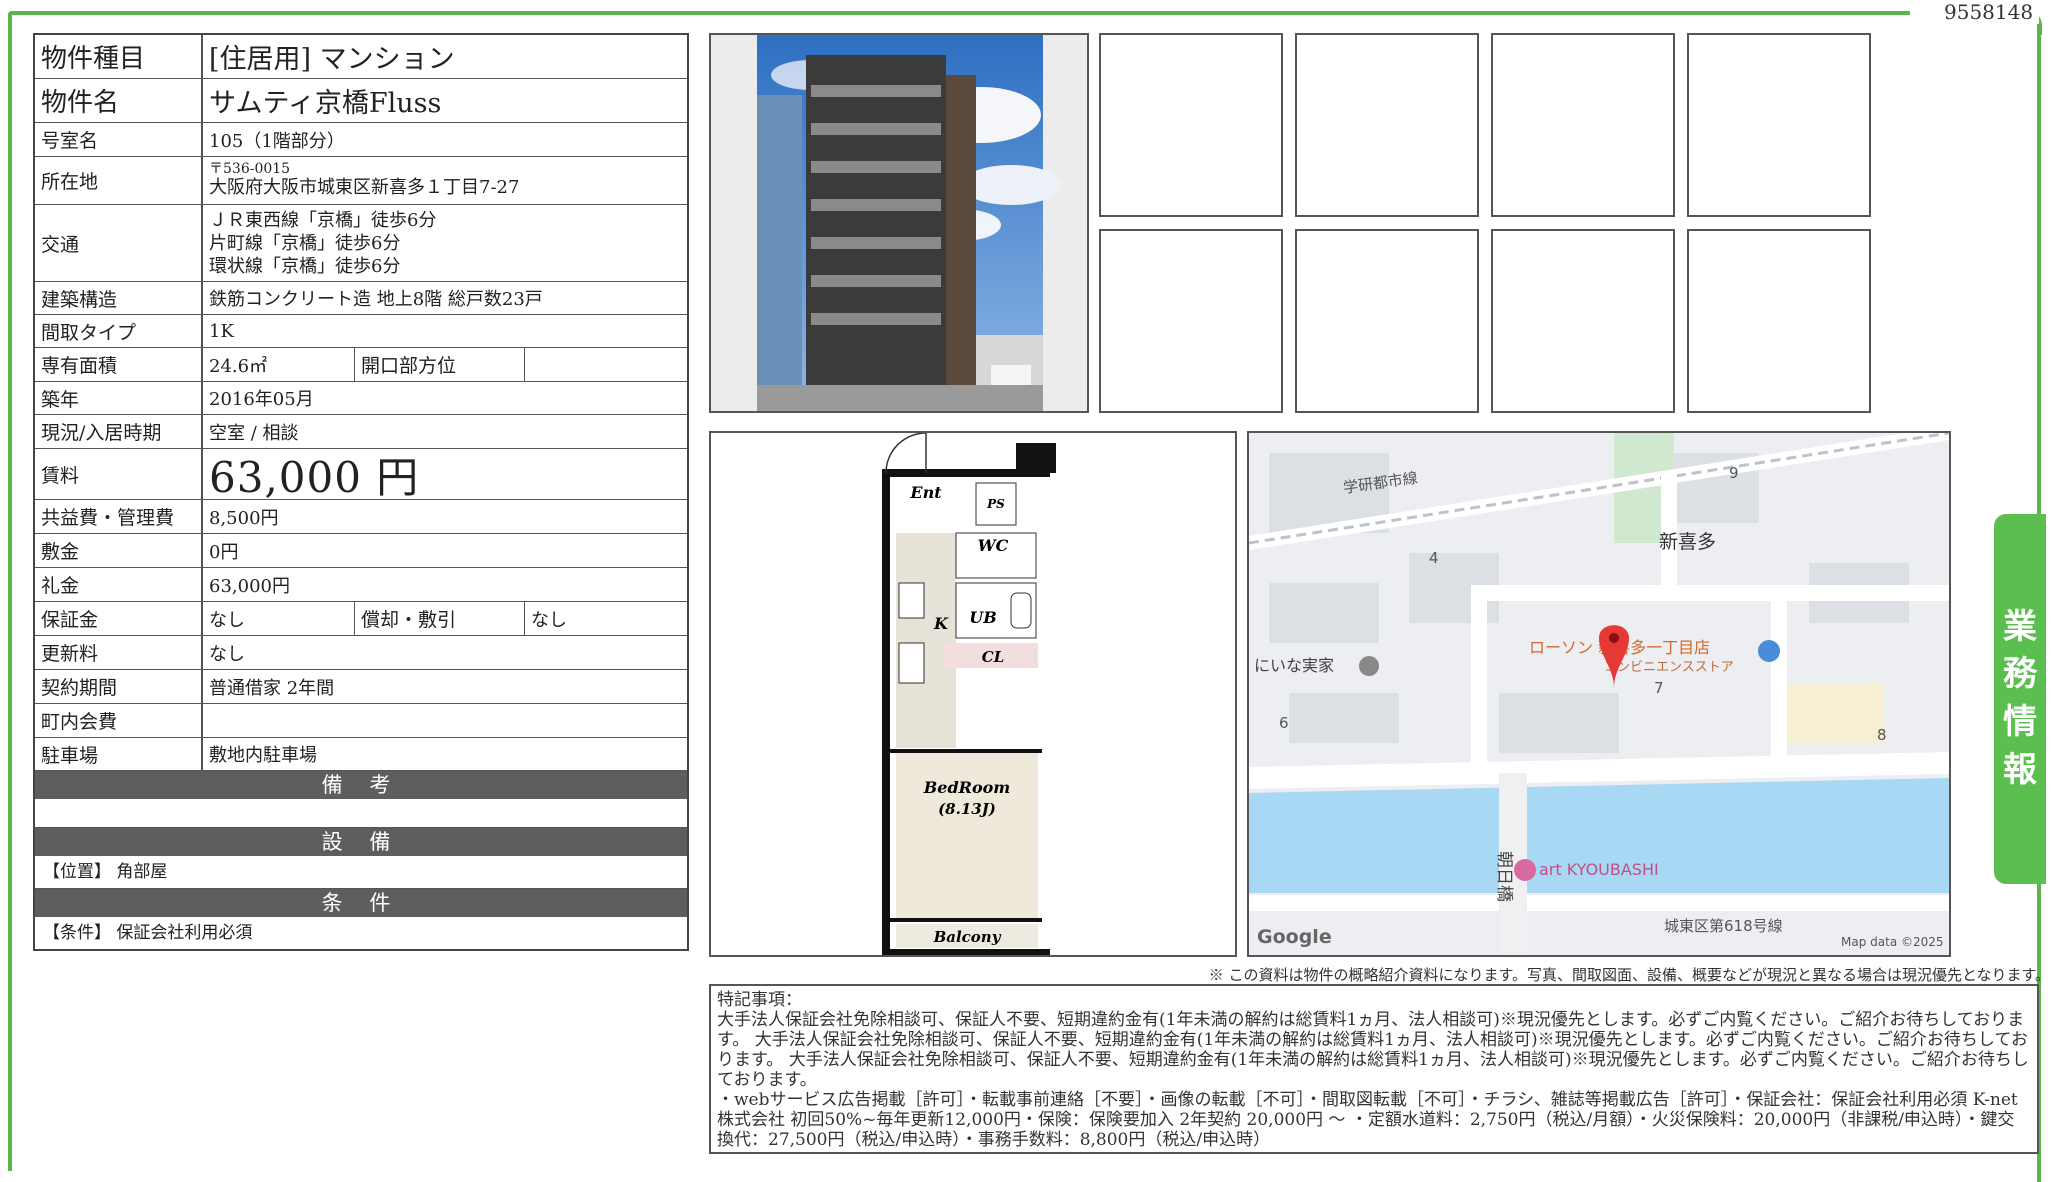 The image size is (2056, 1182). Describe the element at coordinates (2020, 626) in the screenshot. I see `side-tab-char: 業` at that location.